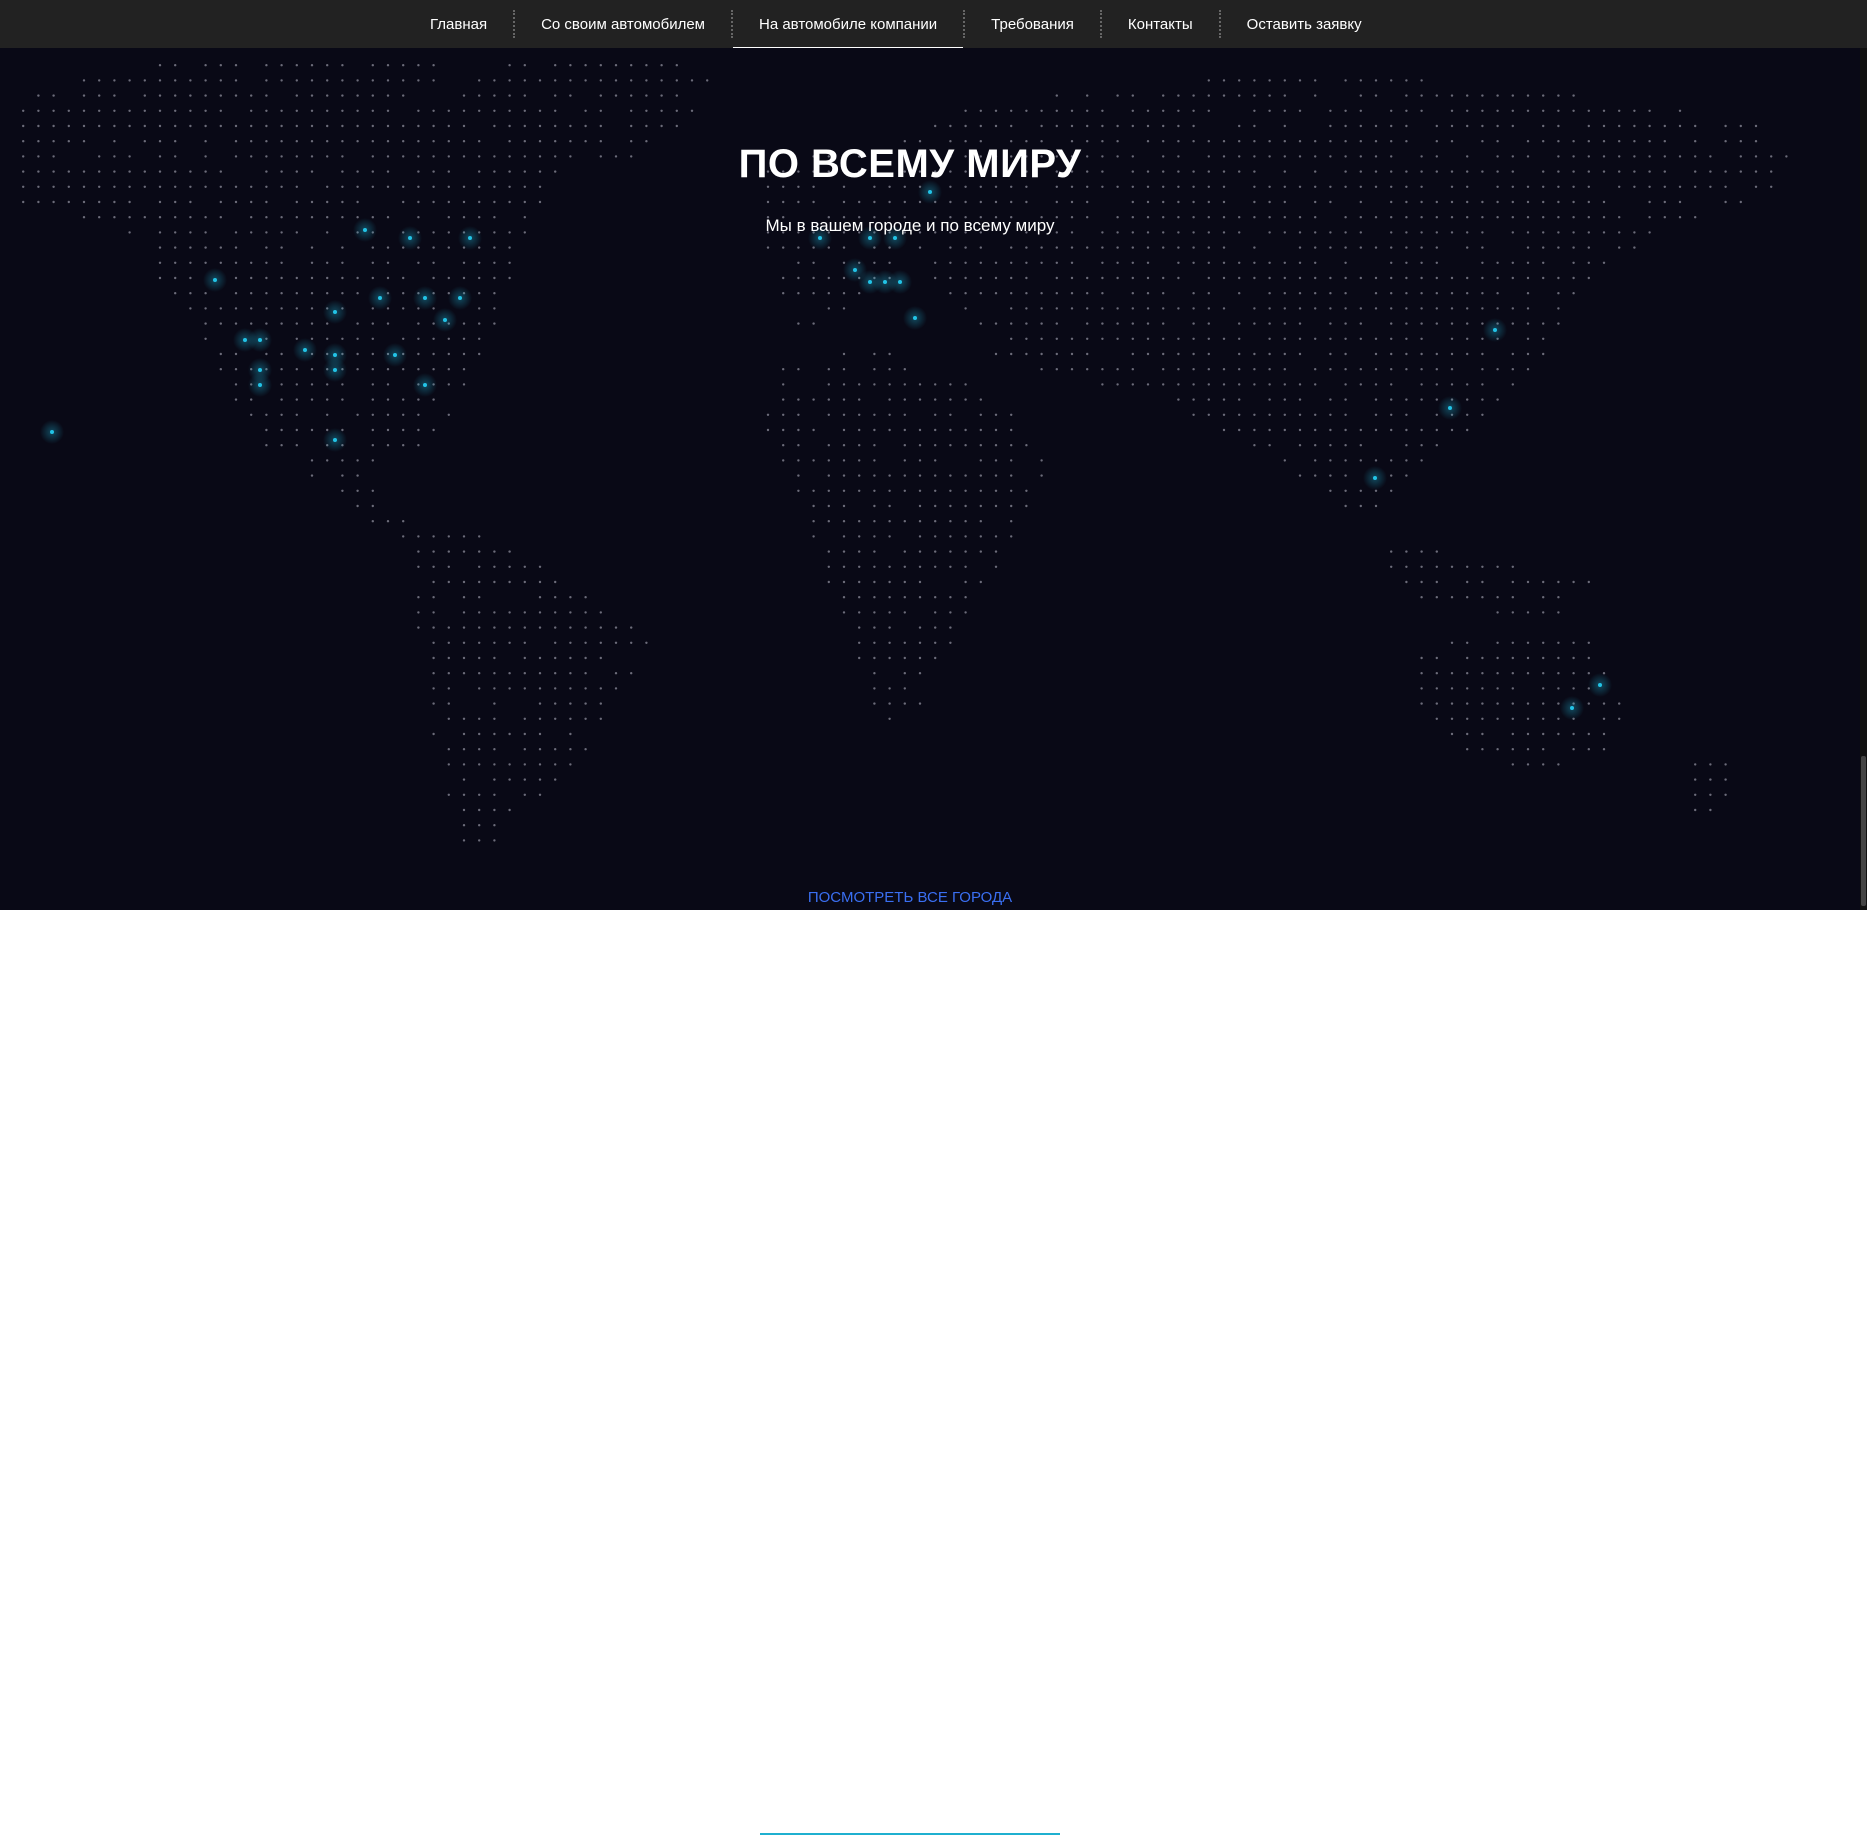 The height and width of the screenshot is (1835, 1867). Describe the element at coordinates (458, 24) in the screenshot. I see `nav-item-home: Главная` at that location.